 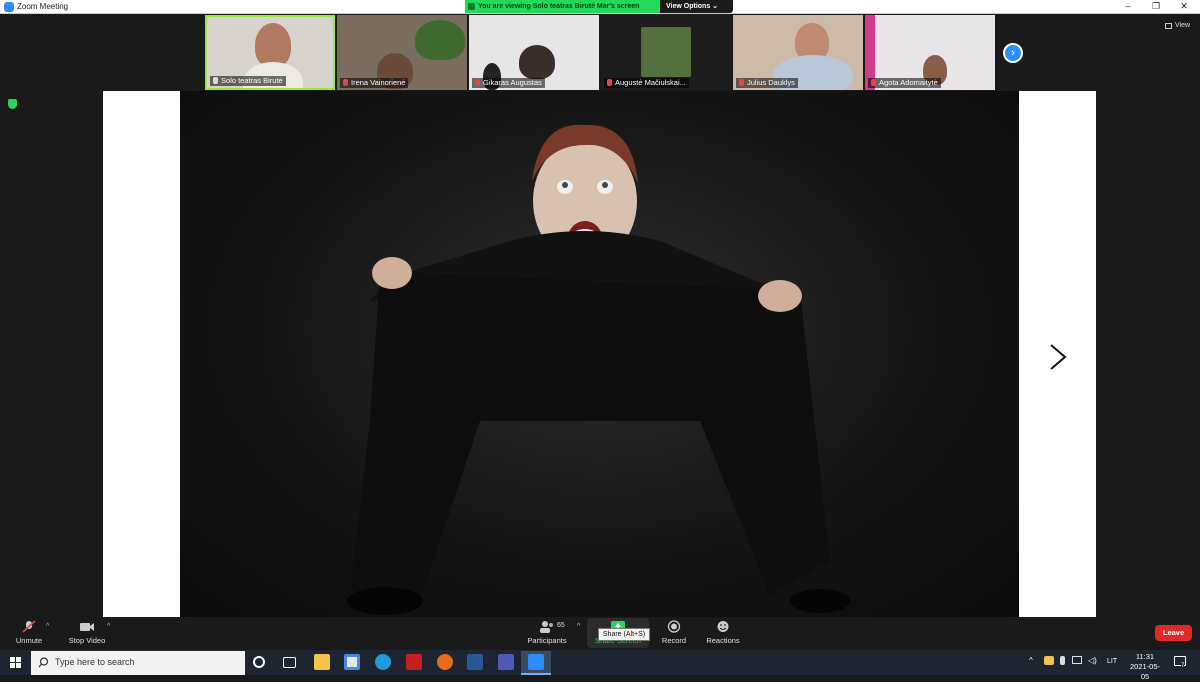 What do you see at coordinates (1184, 7) in the screenshot?
I see `close-button: ✕` at bounding box center [1184, 7].